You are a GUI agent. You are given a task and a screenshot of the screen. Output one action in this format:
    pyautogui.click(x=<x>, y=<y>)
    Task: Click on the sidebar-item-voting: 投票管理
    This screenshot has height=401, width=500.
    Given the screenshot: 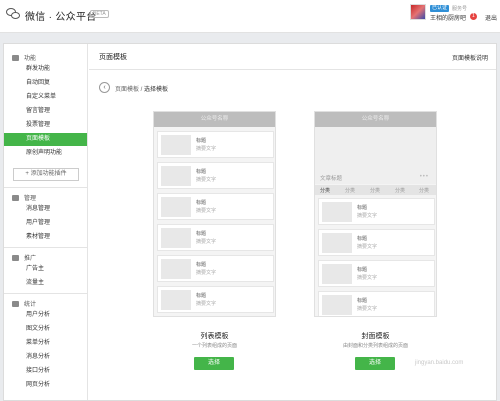 What is the action you would take?
    pyautogui.click(x=45, y=125)
    